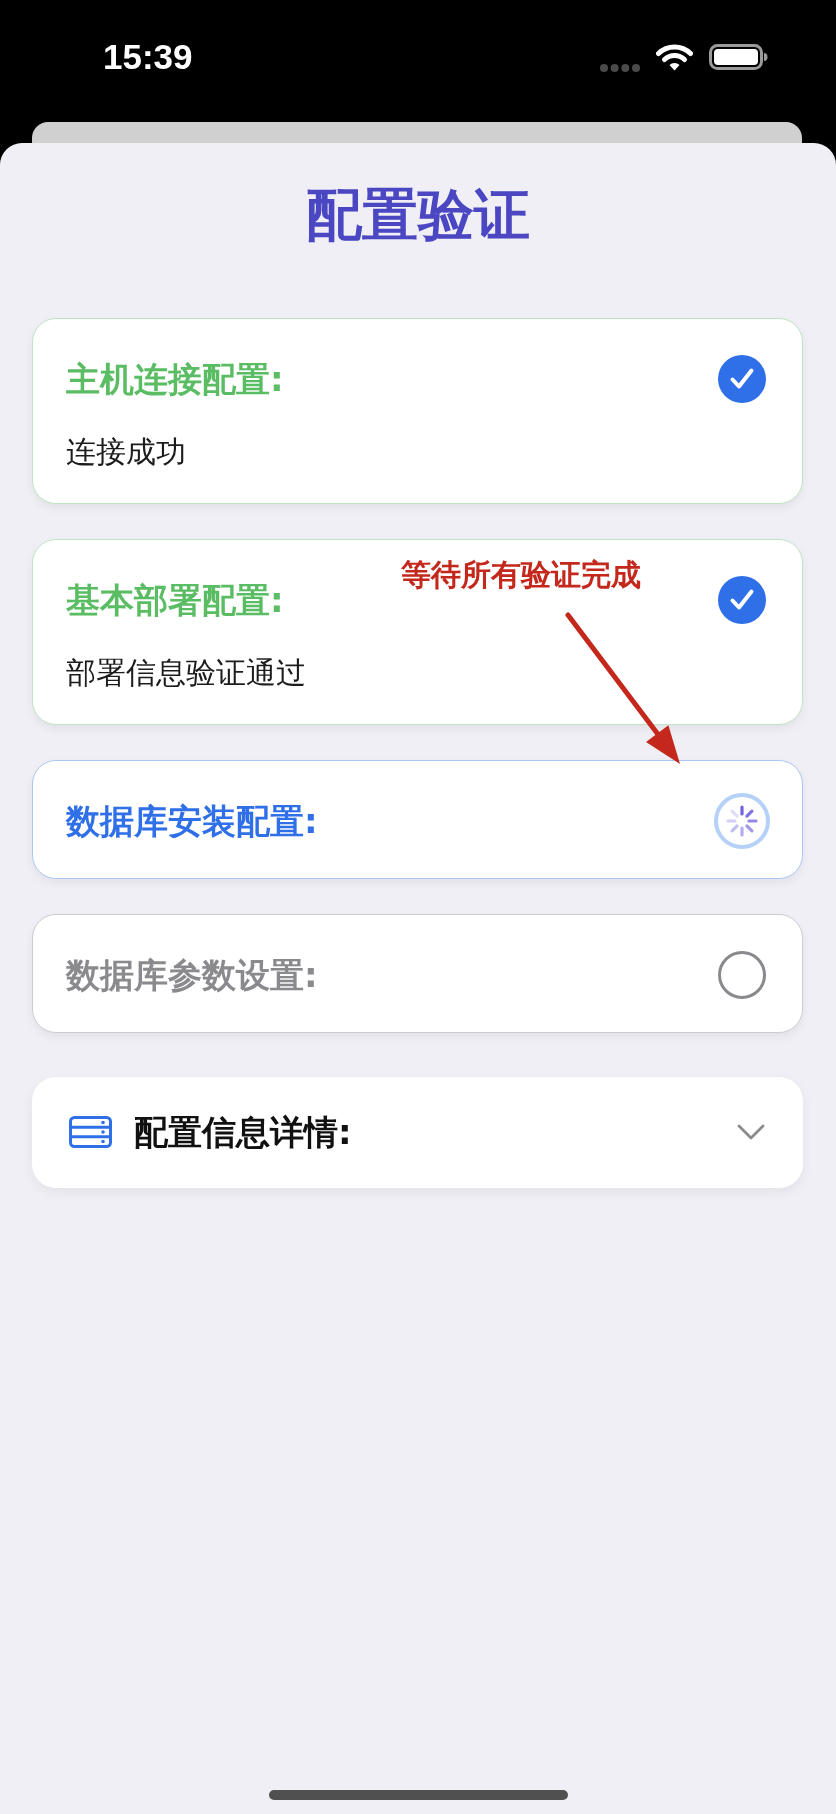 The height and width of the screenshot is (1814, 836). Describe the element at coordinates (90, 1132) in the screenshot. I see `server-stack-icon` at that location.